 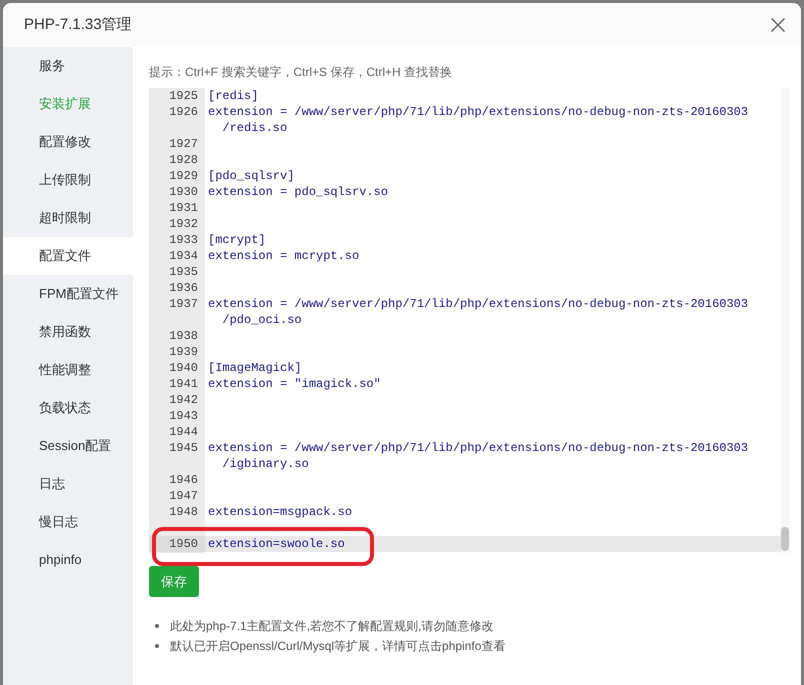 I want to click on sidebar-item: 服务, so click(x=68, y=66).